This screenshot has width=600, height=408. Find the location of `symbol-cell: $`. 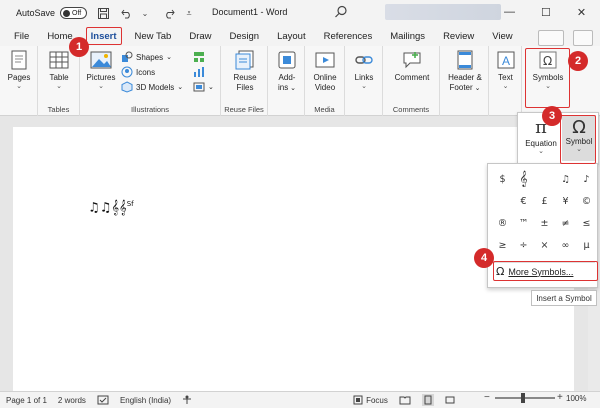

symbol-cell: $ is located at coordinates (502, 179).